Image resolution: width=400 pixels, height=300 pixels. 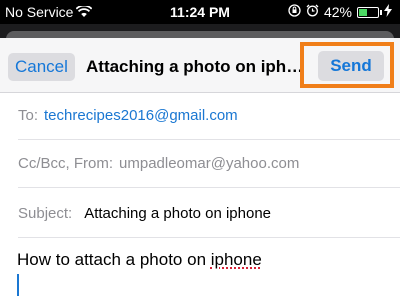 What do you see at coordinates (177, 213) in the screenshot?
I see `subject-value: Attaching a photo on iphone` at bounding box center [177, 213].